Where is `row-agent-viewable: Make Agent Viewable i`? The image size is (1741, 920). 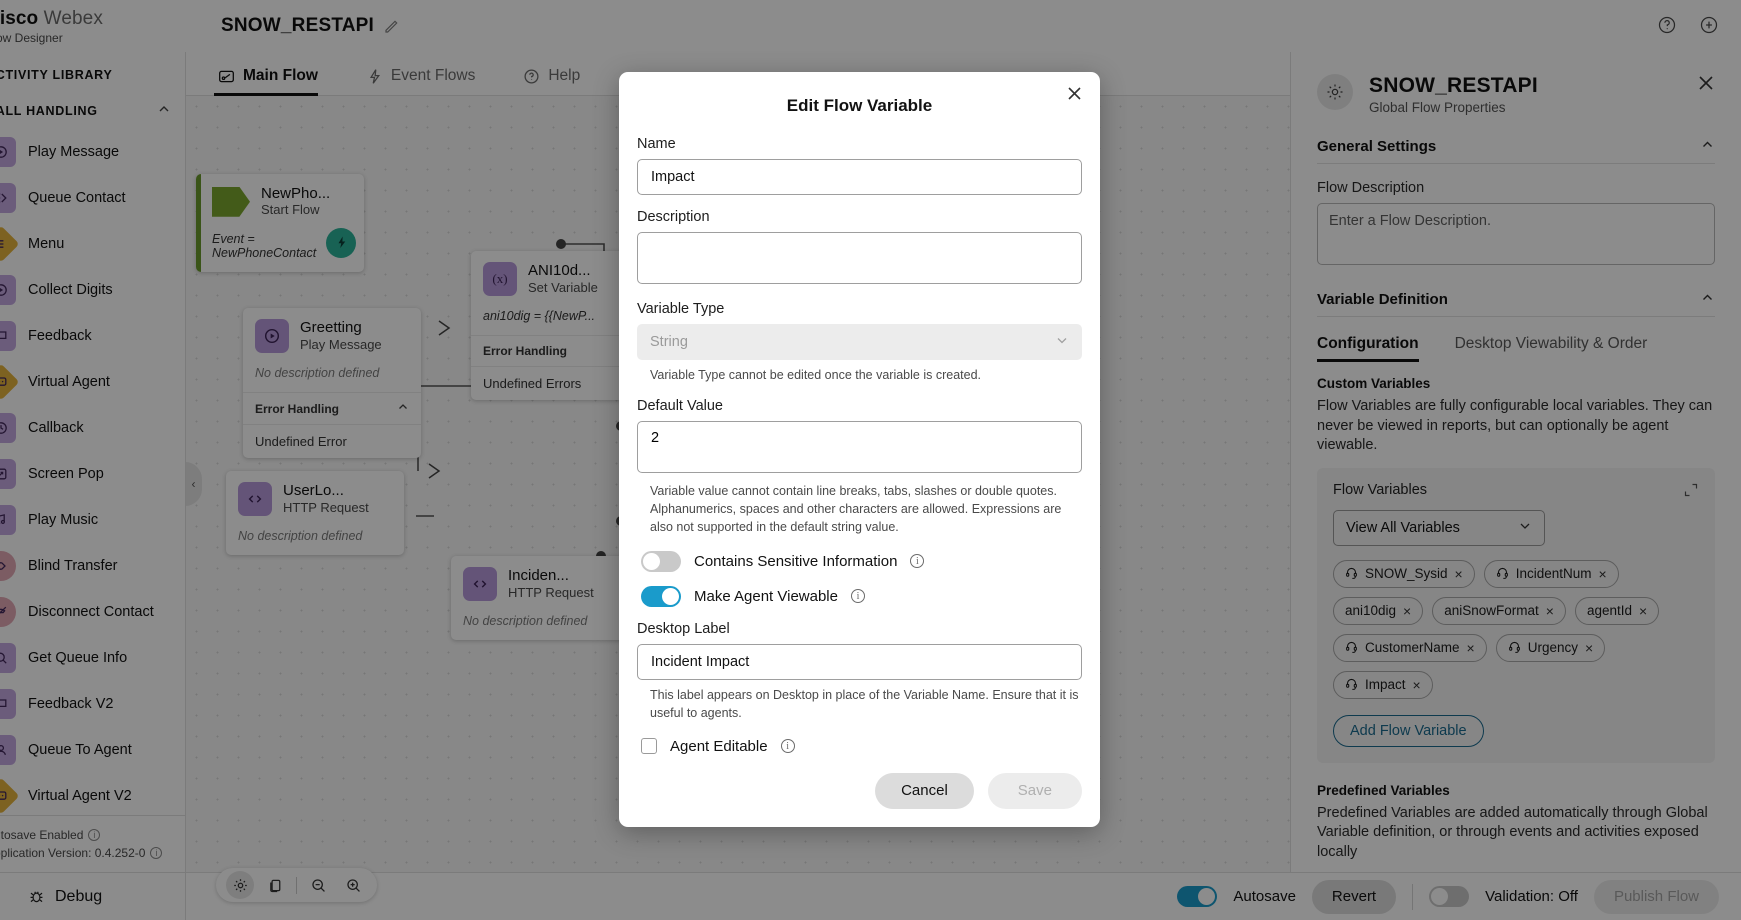
row-agent-viewable: Make Agent Viewable i is located at coordinates (861, 596).